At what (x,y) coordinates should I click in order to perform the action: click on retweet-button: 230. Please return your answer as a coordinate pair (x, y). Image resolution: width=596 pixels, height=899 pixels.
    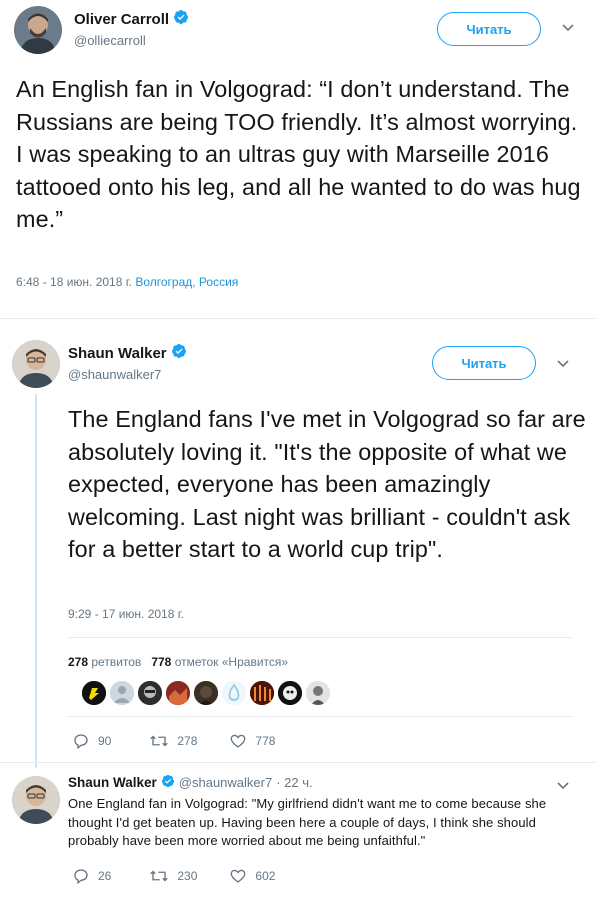
    Looking at the image, I should click on (173, 876).